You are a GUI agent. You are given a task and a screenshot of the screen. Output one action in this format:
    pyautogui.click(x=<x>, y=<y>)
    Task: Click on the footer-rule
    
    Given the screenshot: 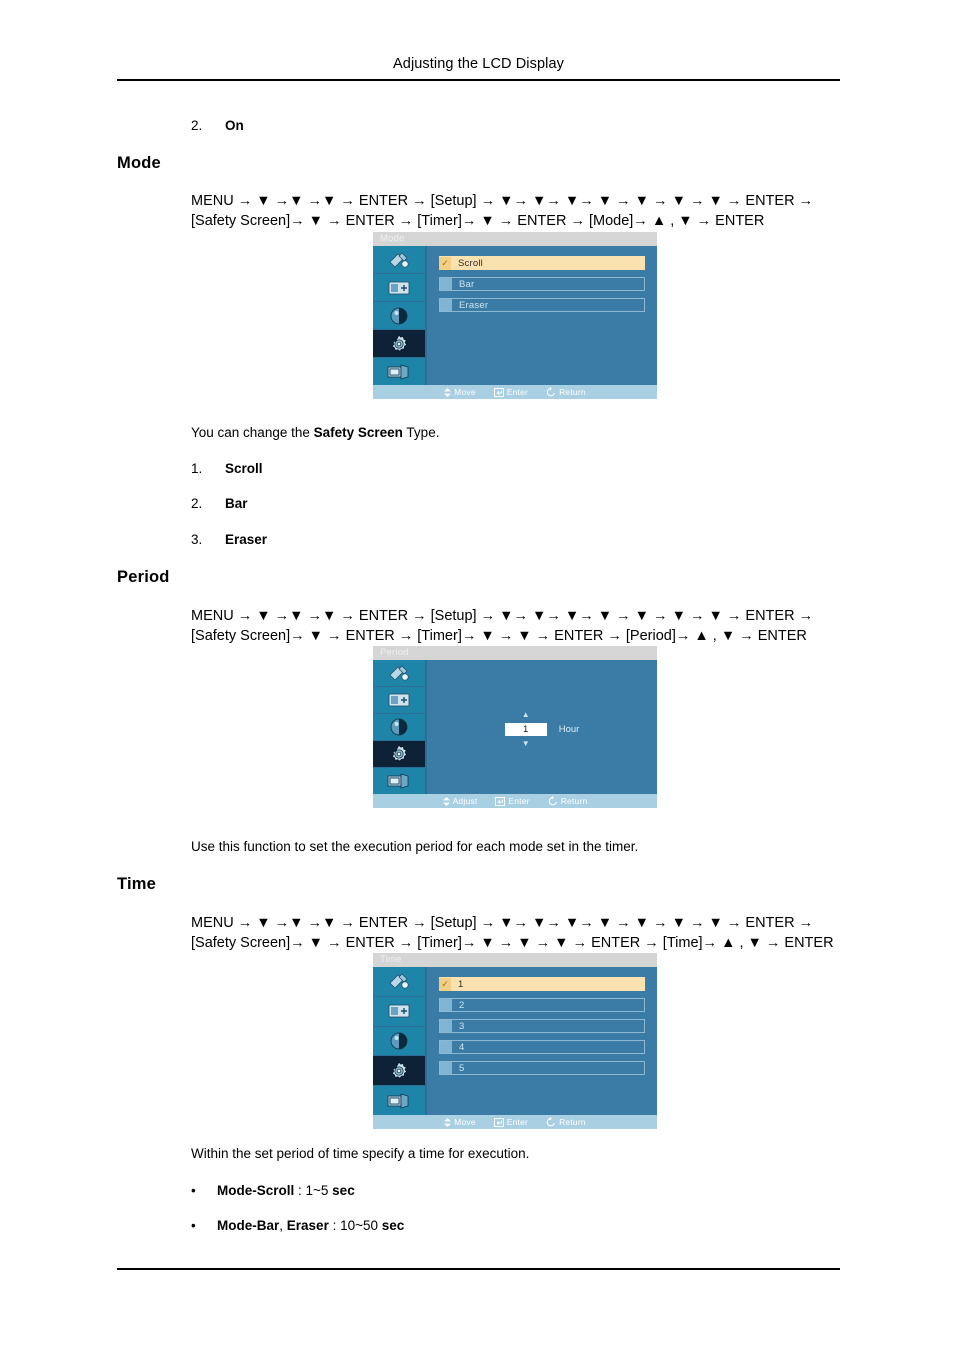 What is the action you would take?
    pyautogui.click(x=478, y=1269)
    